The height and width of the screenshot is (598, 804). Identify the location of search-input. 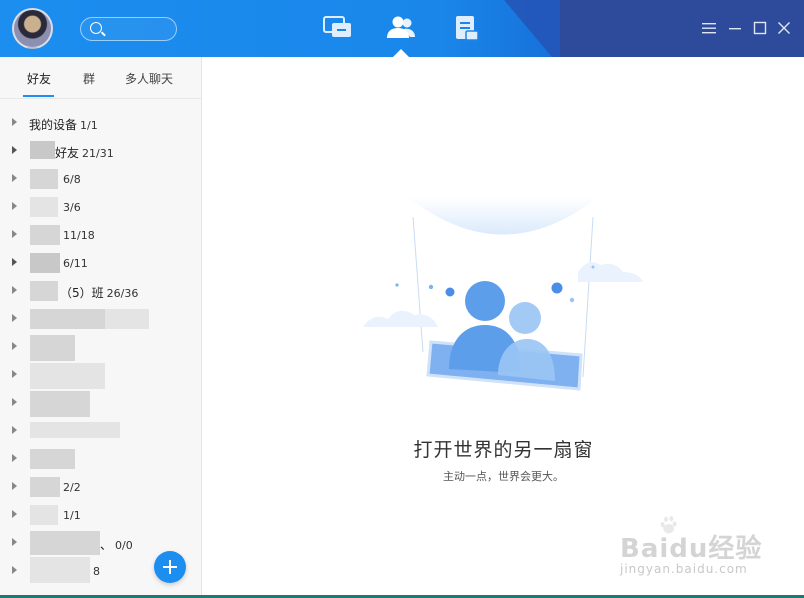
(139, 29).